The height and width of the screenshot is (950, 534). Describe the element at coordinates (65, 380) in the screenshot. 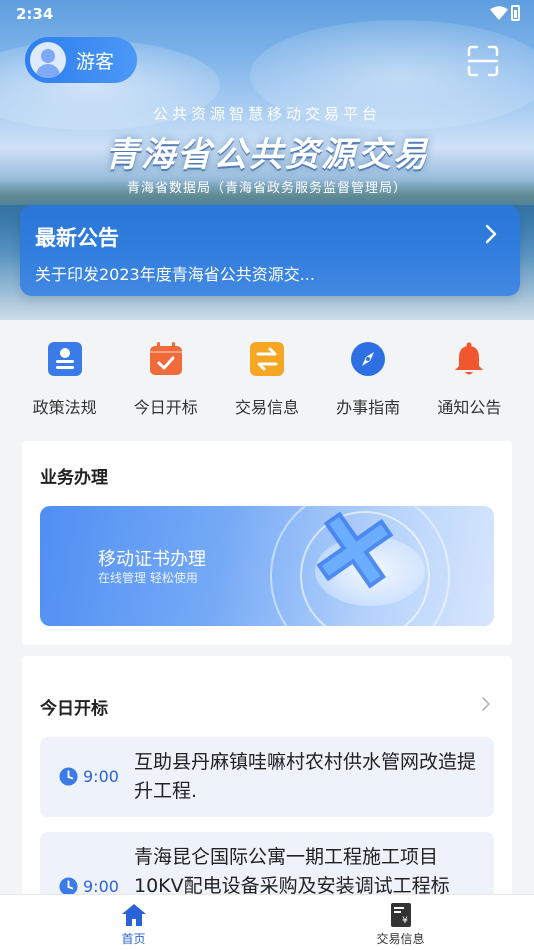

I see `quick-nav-policy: 政策法规` at that location.